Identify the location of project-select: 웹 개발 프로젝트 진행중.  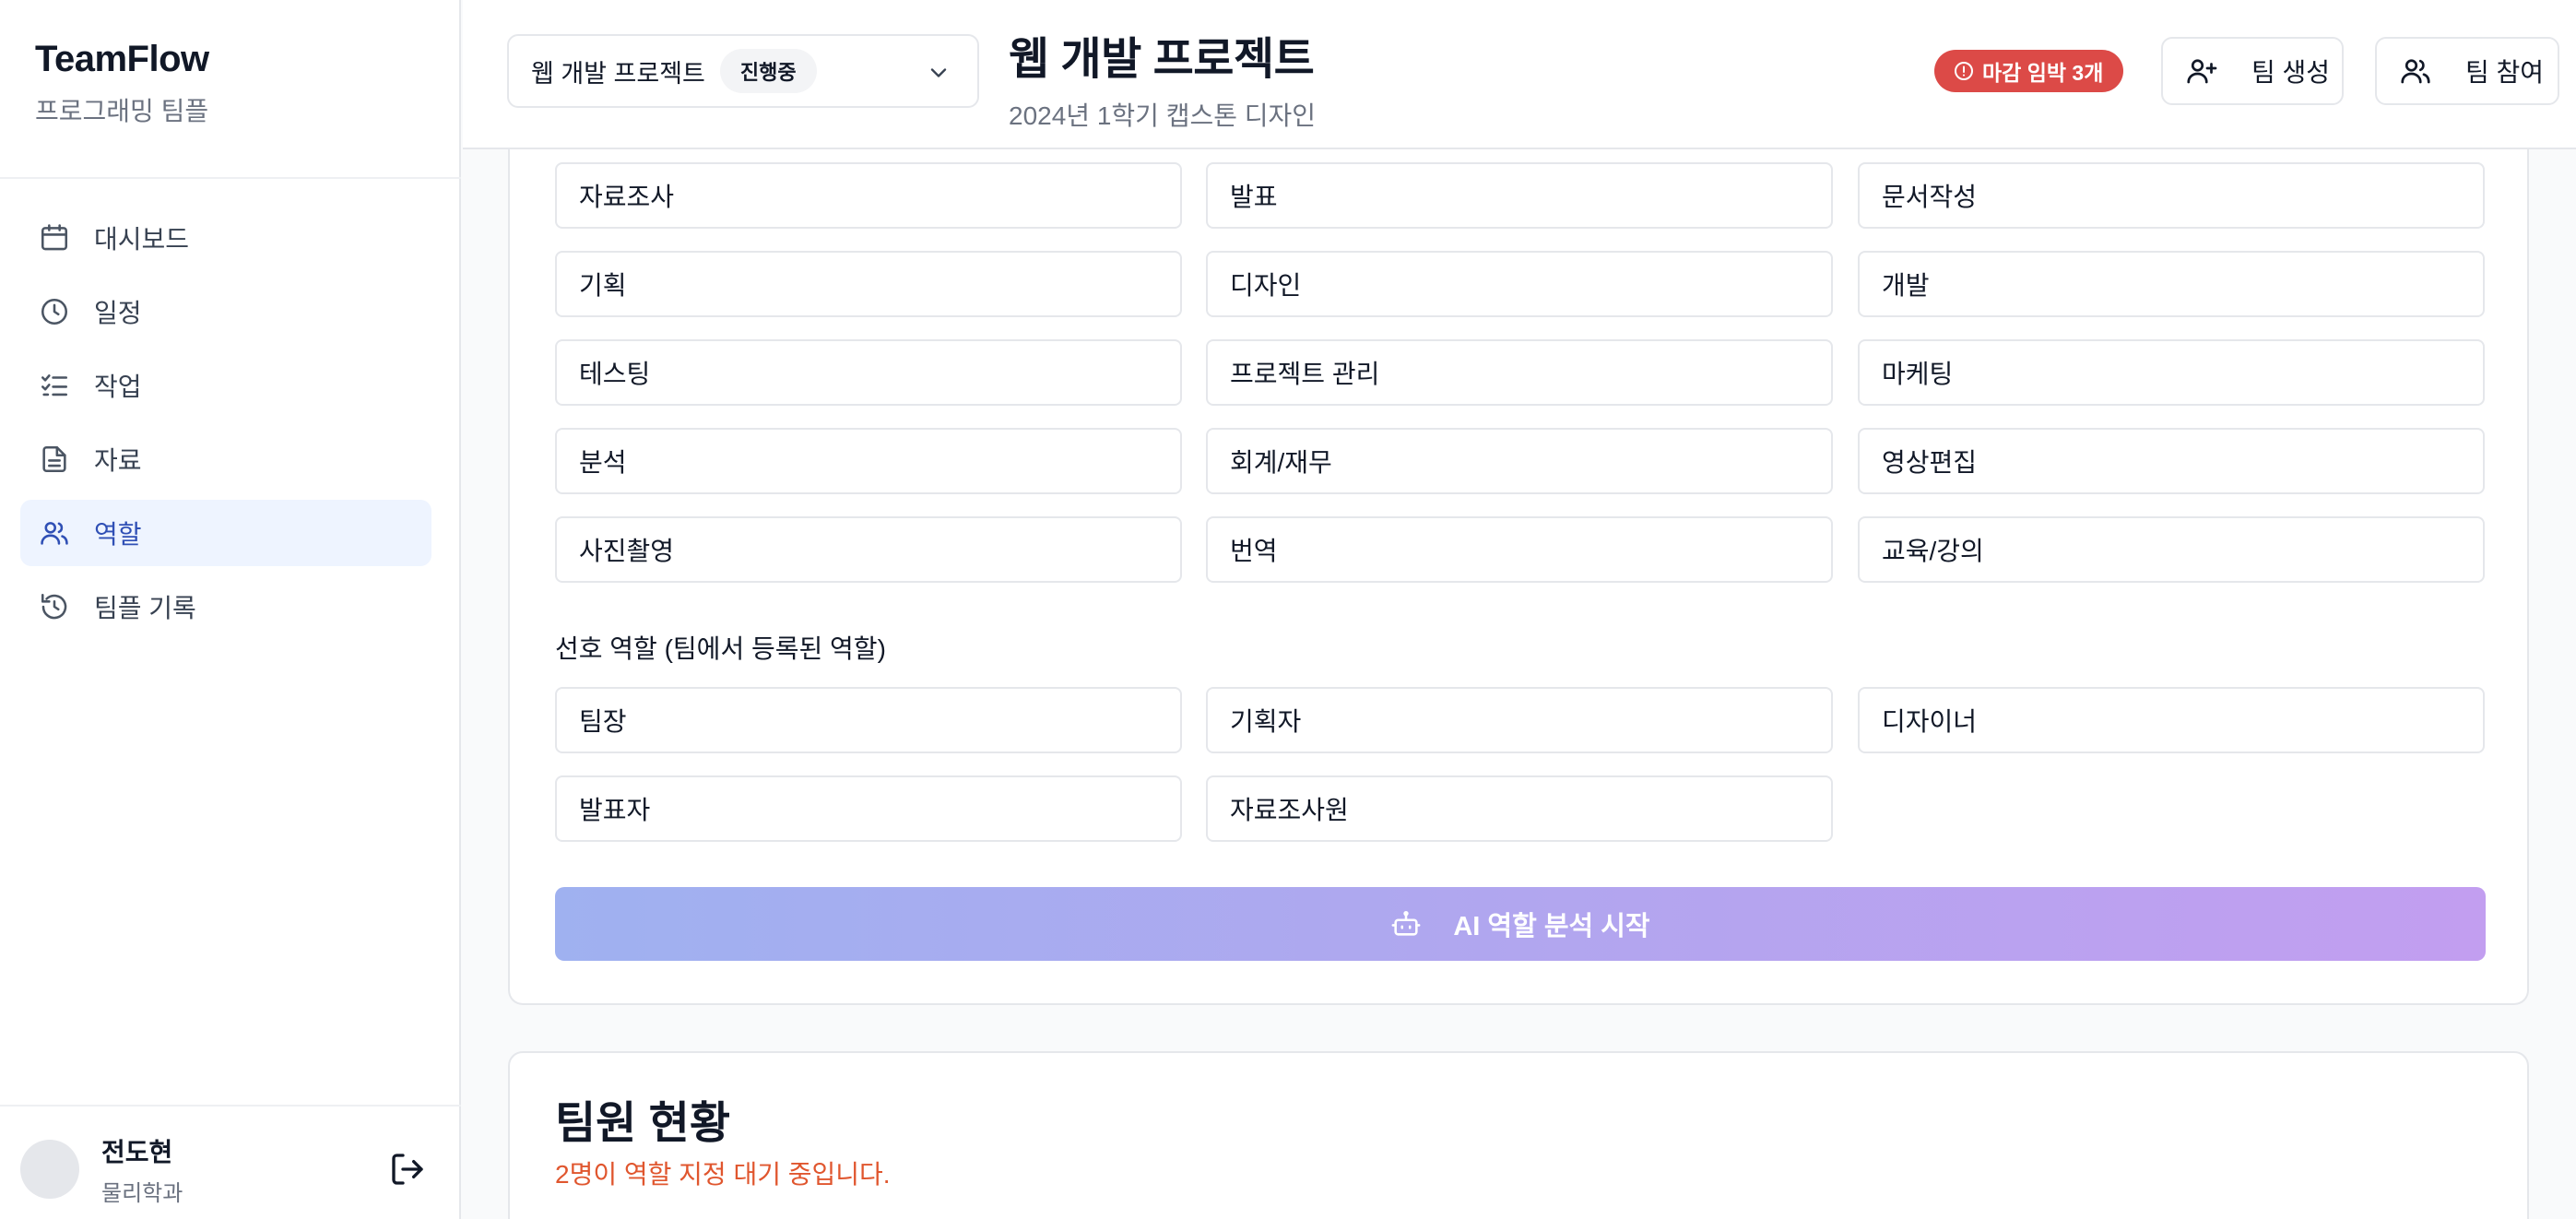
(743, 71).